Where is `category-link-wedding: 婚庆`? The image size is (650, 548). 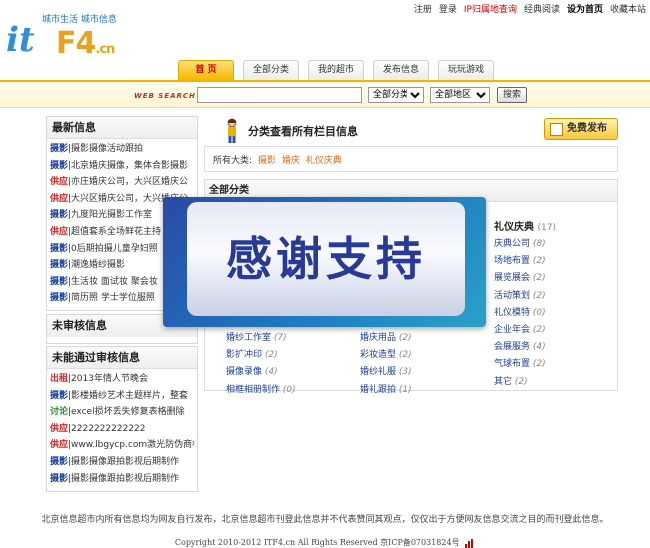
category-link-wedding: 婚庆 is located at coordinates (291, 161).